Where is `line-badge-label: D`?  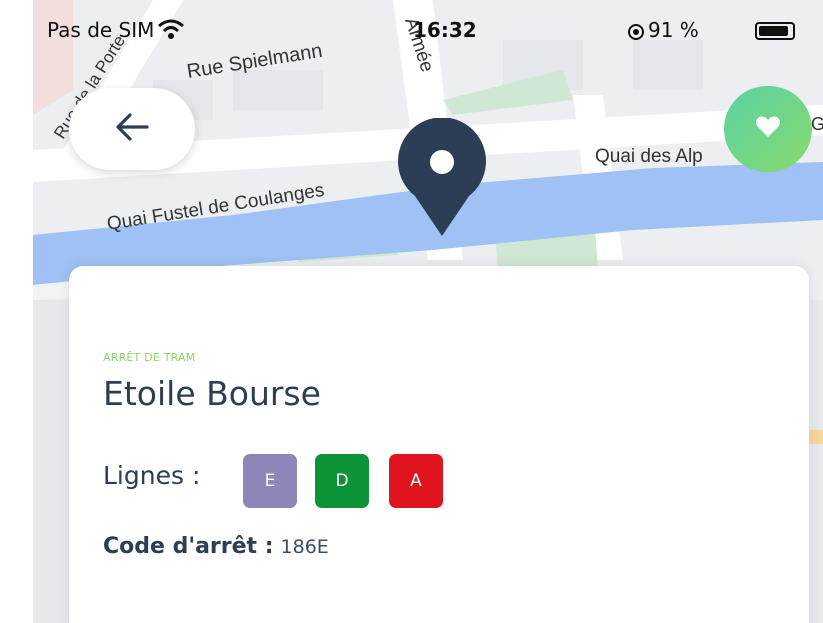
line-badge-label: D is located at coordinates (342, 481).